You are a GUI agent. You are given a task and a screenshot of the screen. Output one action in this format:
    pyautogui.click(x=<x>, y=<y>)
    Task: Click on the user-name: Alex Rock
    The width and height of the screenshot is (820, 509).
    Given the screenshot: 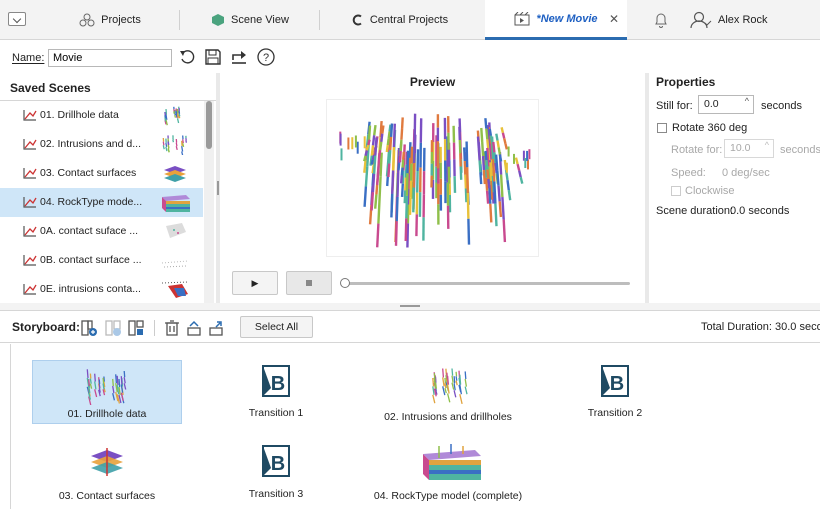 What is the action you would take?
    pyautogui.click(x=743, y=20)
    